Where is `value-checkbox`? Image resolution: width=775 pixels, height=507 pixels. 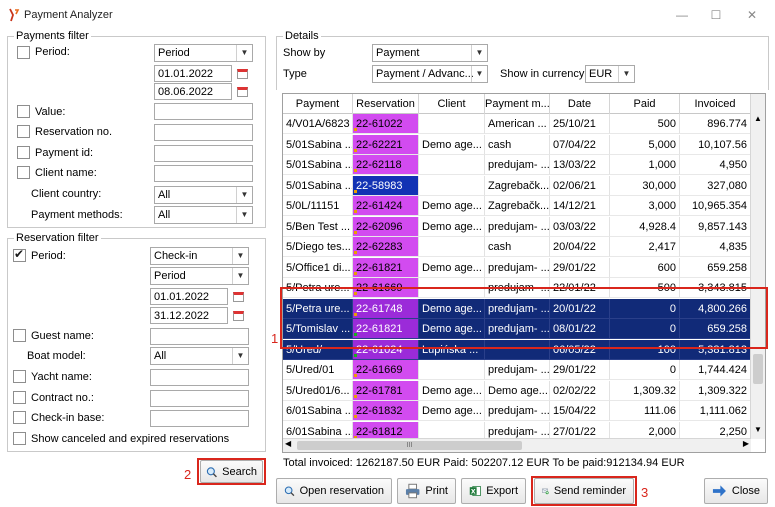
value-checkbox is located at coordinates (23, 111).